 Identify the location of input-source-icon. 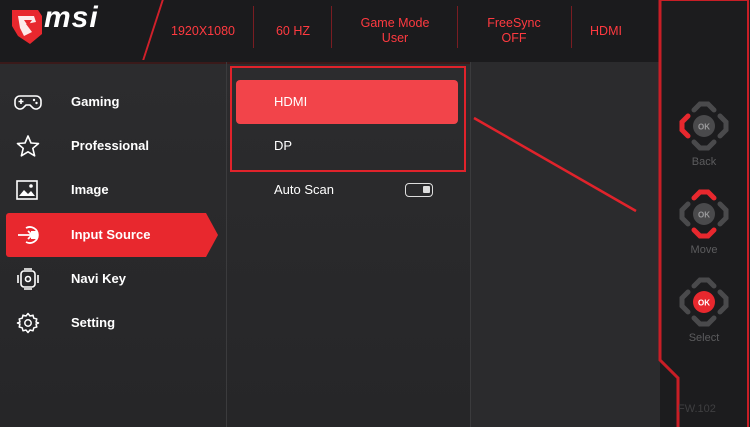
(28, 235).